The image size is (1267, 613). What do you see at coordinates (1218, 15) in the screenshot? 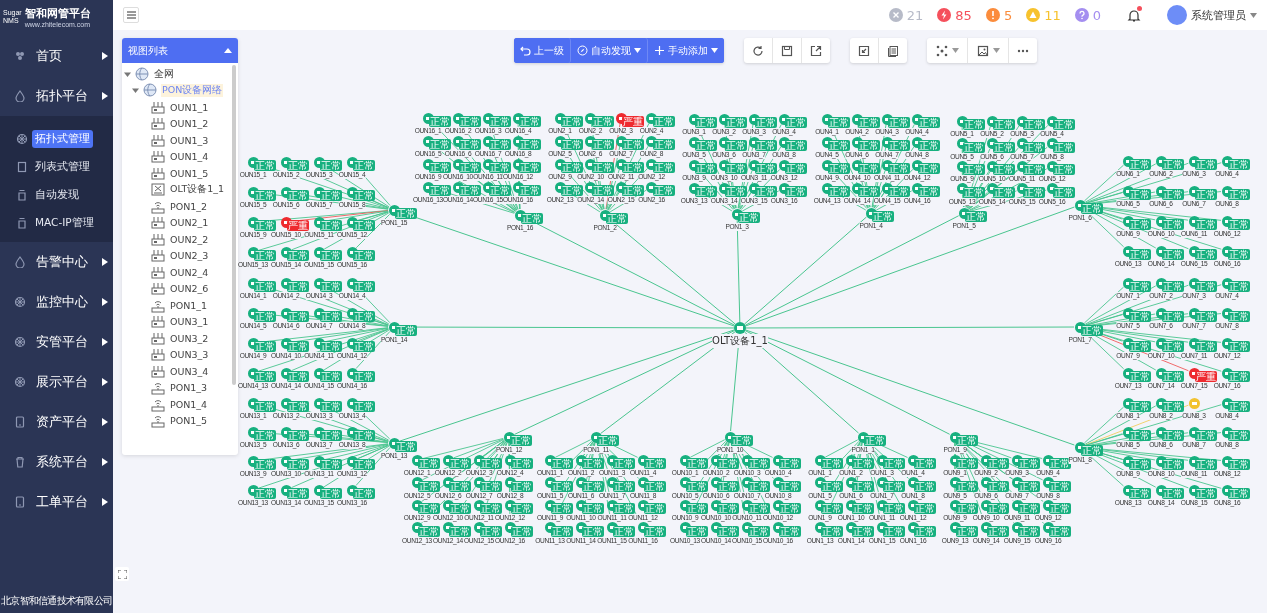
I see `user-name: 系统管理员` at bounding box center [1218, 15].